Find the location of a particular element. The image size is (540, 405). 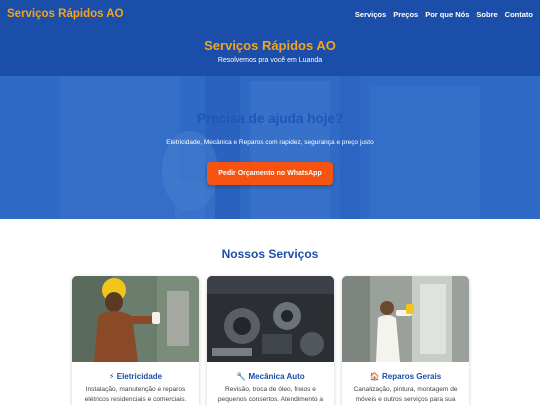

service-title-reparos: 🏠 Reparos Gerais is located at coordinates (405, 376).